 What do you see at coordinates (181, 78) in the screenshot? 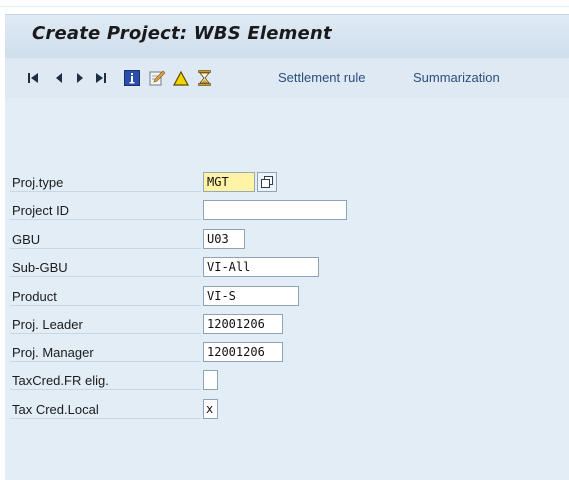
I see `warning-triangle-icon` at bounding box center [181, 78].